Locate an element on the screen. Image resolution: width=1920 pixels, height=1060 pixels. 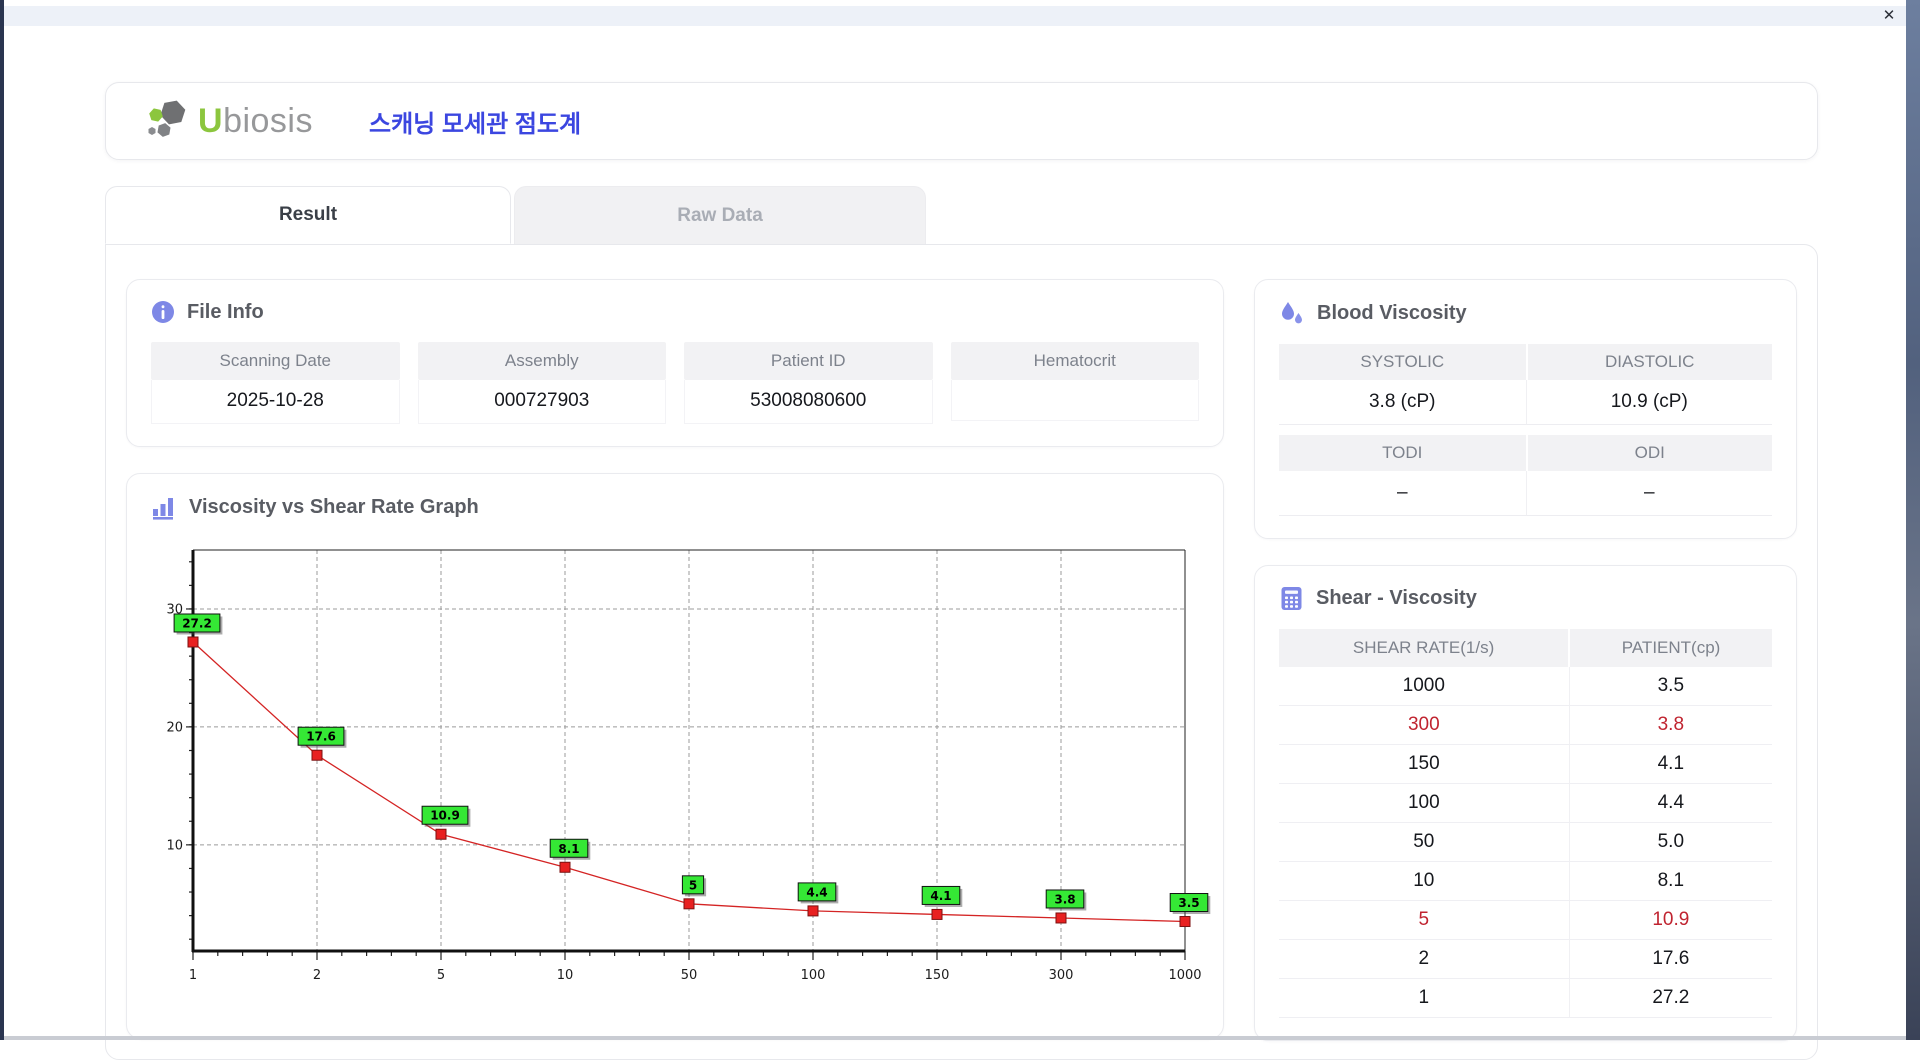
shear-table-row: 1504.1 is located at coordinates (1525, 764).